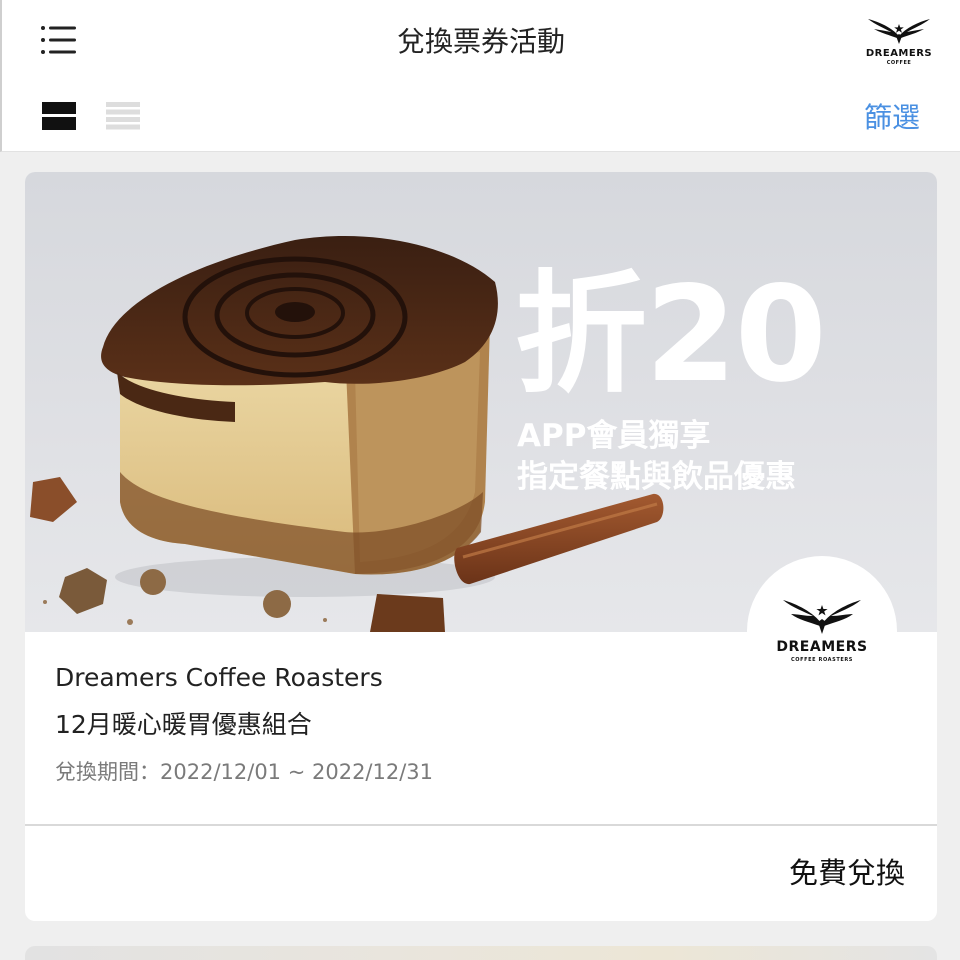 The width and height of the screenshot is (960, 960). What do you see at coordinates (899, 63) in the screenshot?
I see `brand-logo-subtext: COFFEE` at bounding box center [899, 63].